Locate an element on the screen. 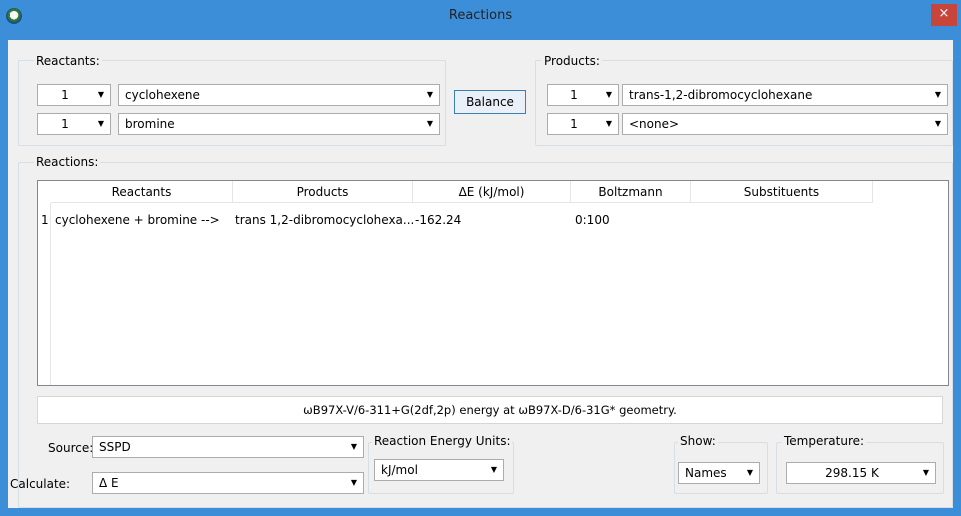 The image size is (961, 516). close-button: × is located at coordinates (944, 15).